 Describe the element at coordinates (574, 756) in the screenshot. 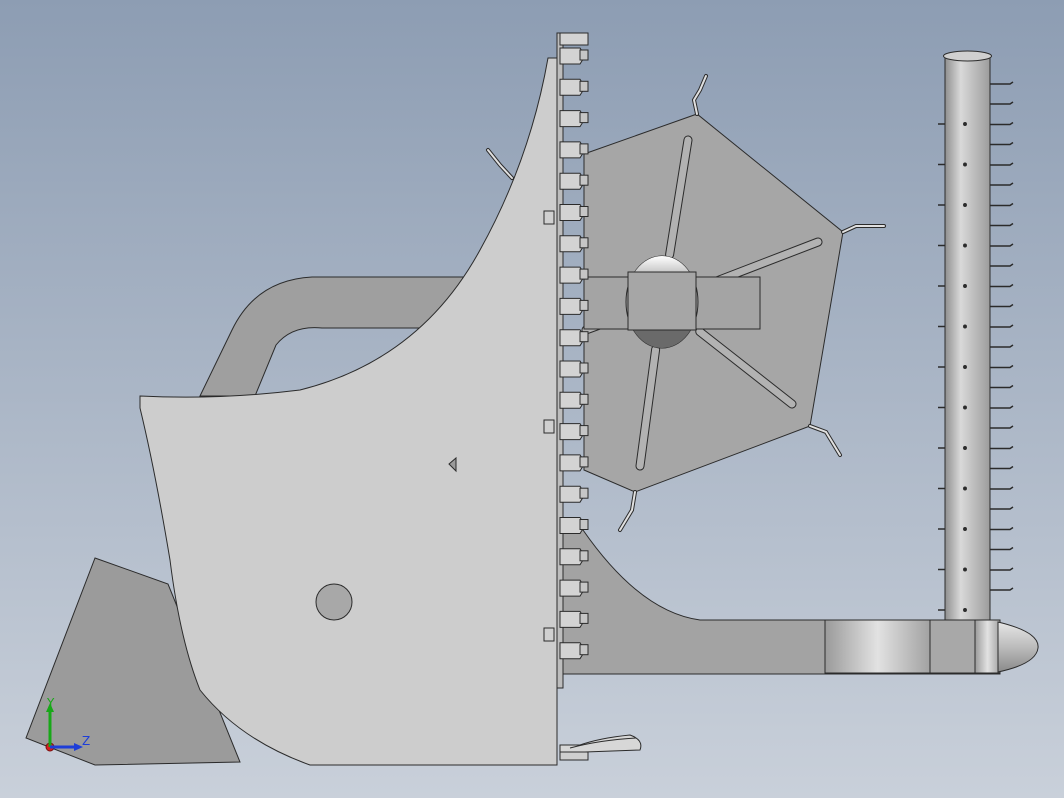

I see `latch-base` at that location.